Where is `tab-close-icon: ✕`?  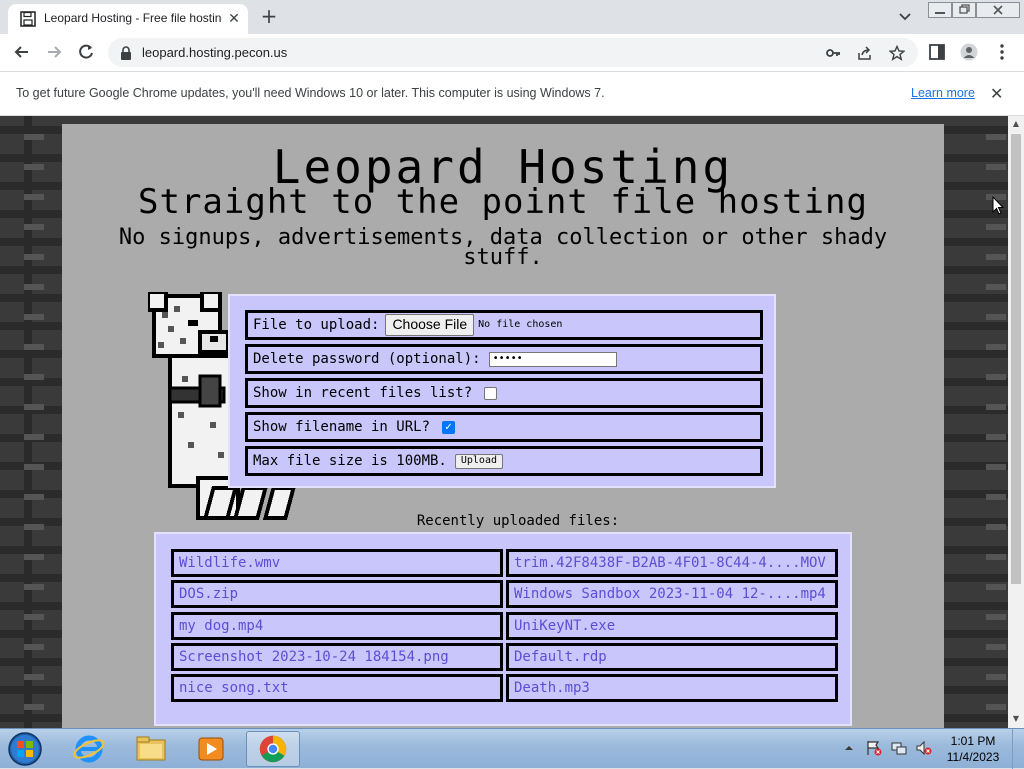
tab-close-icon: ✕ is located at coordinates (234, 19).